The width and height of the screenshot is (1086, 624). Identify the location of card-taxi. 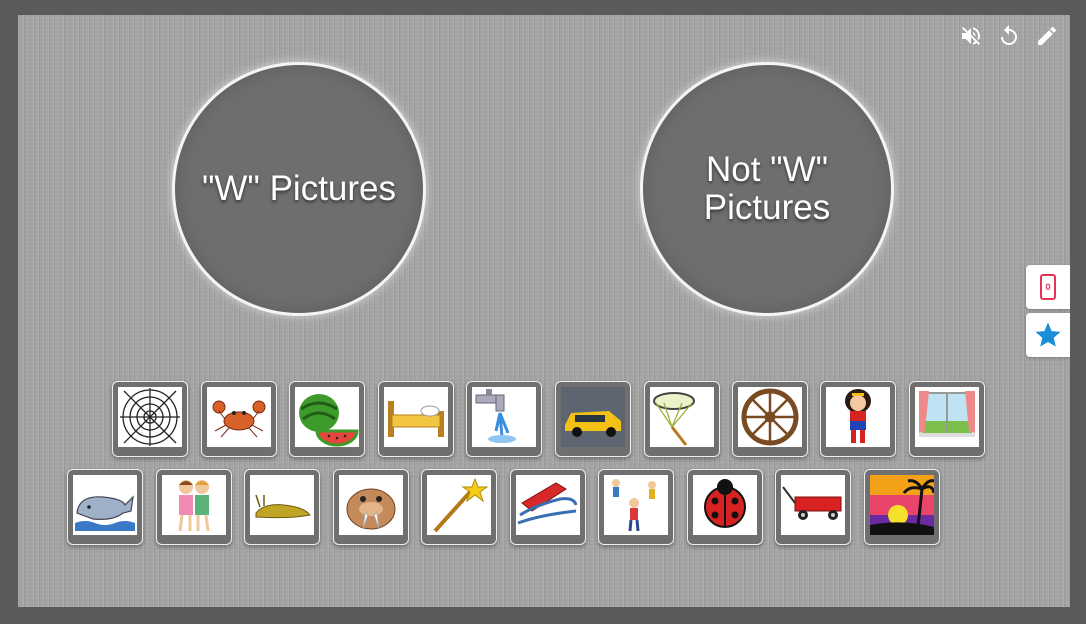
(593, 419).